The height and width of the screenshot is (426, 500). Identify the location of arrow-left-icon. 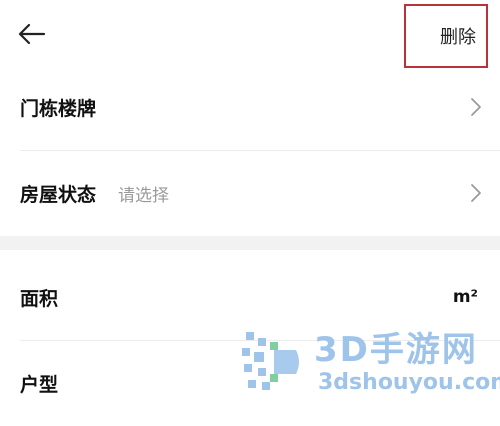
(32, 34).